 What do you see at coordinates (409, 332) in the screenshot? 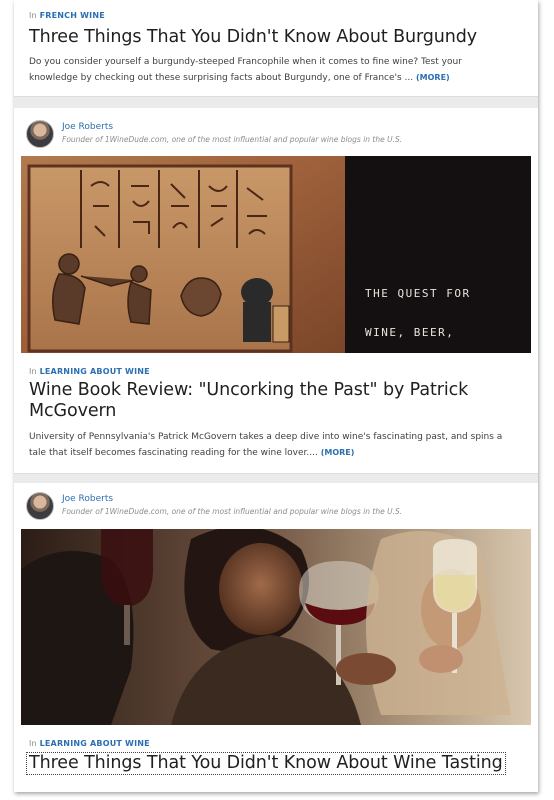
I see `cover-text-line: WINE, BEER,` at bounding box center [409, 332].